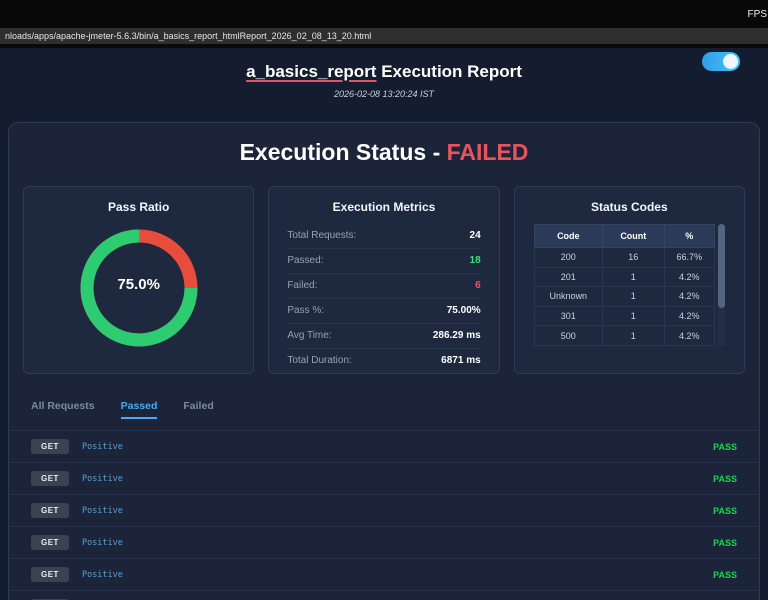 The image size is (768, 600). What do you see at coordinates (461, 360) in the screenshot?
I see `metric-value: 6871 ms` at bounding box center [461, 360].